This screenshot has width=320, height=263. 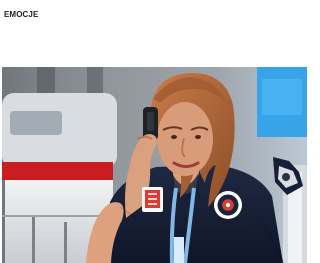 I want to click on section-label: EMOCJE, so click(x=21, y=14).